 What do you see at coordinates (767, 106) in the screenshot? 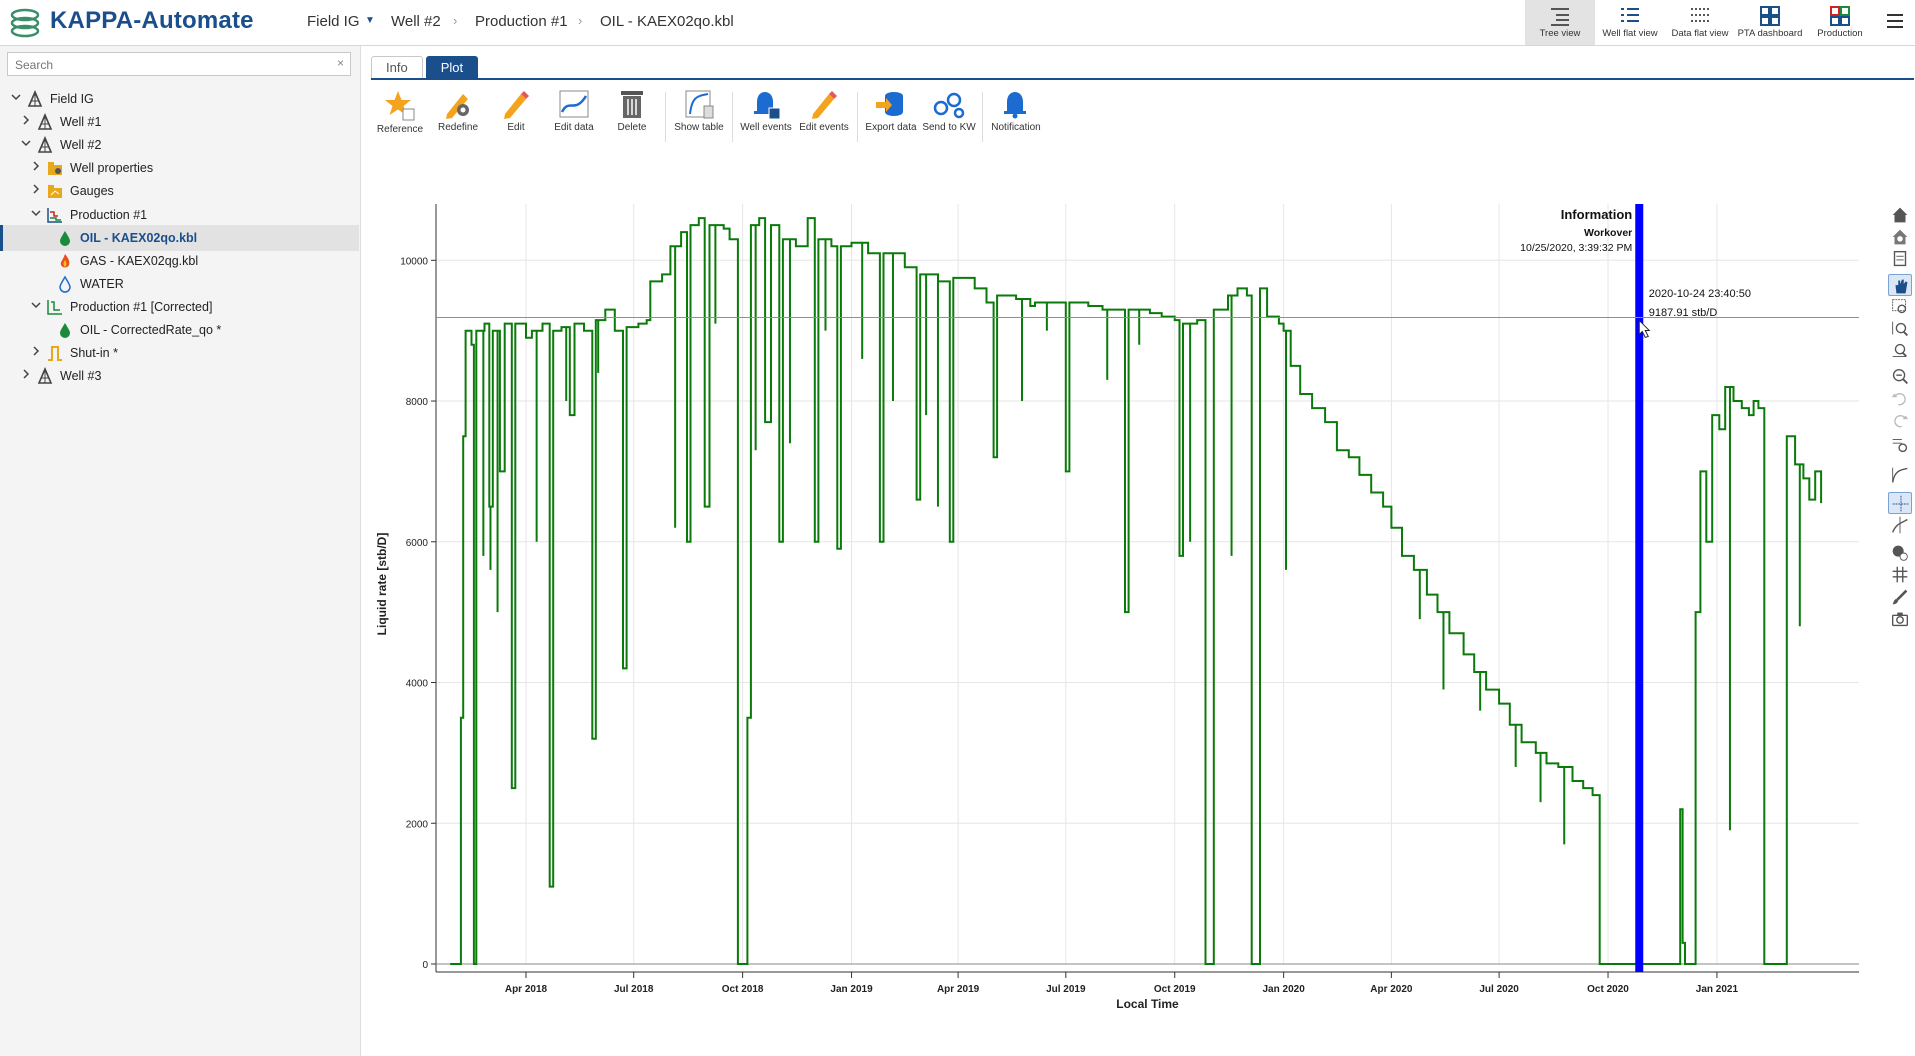
I see `well-events-bell-icon` at bounding box center [767, 106].